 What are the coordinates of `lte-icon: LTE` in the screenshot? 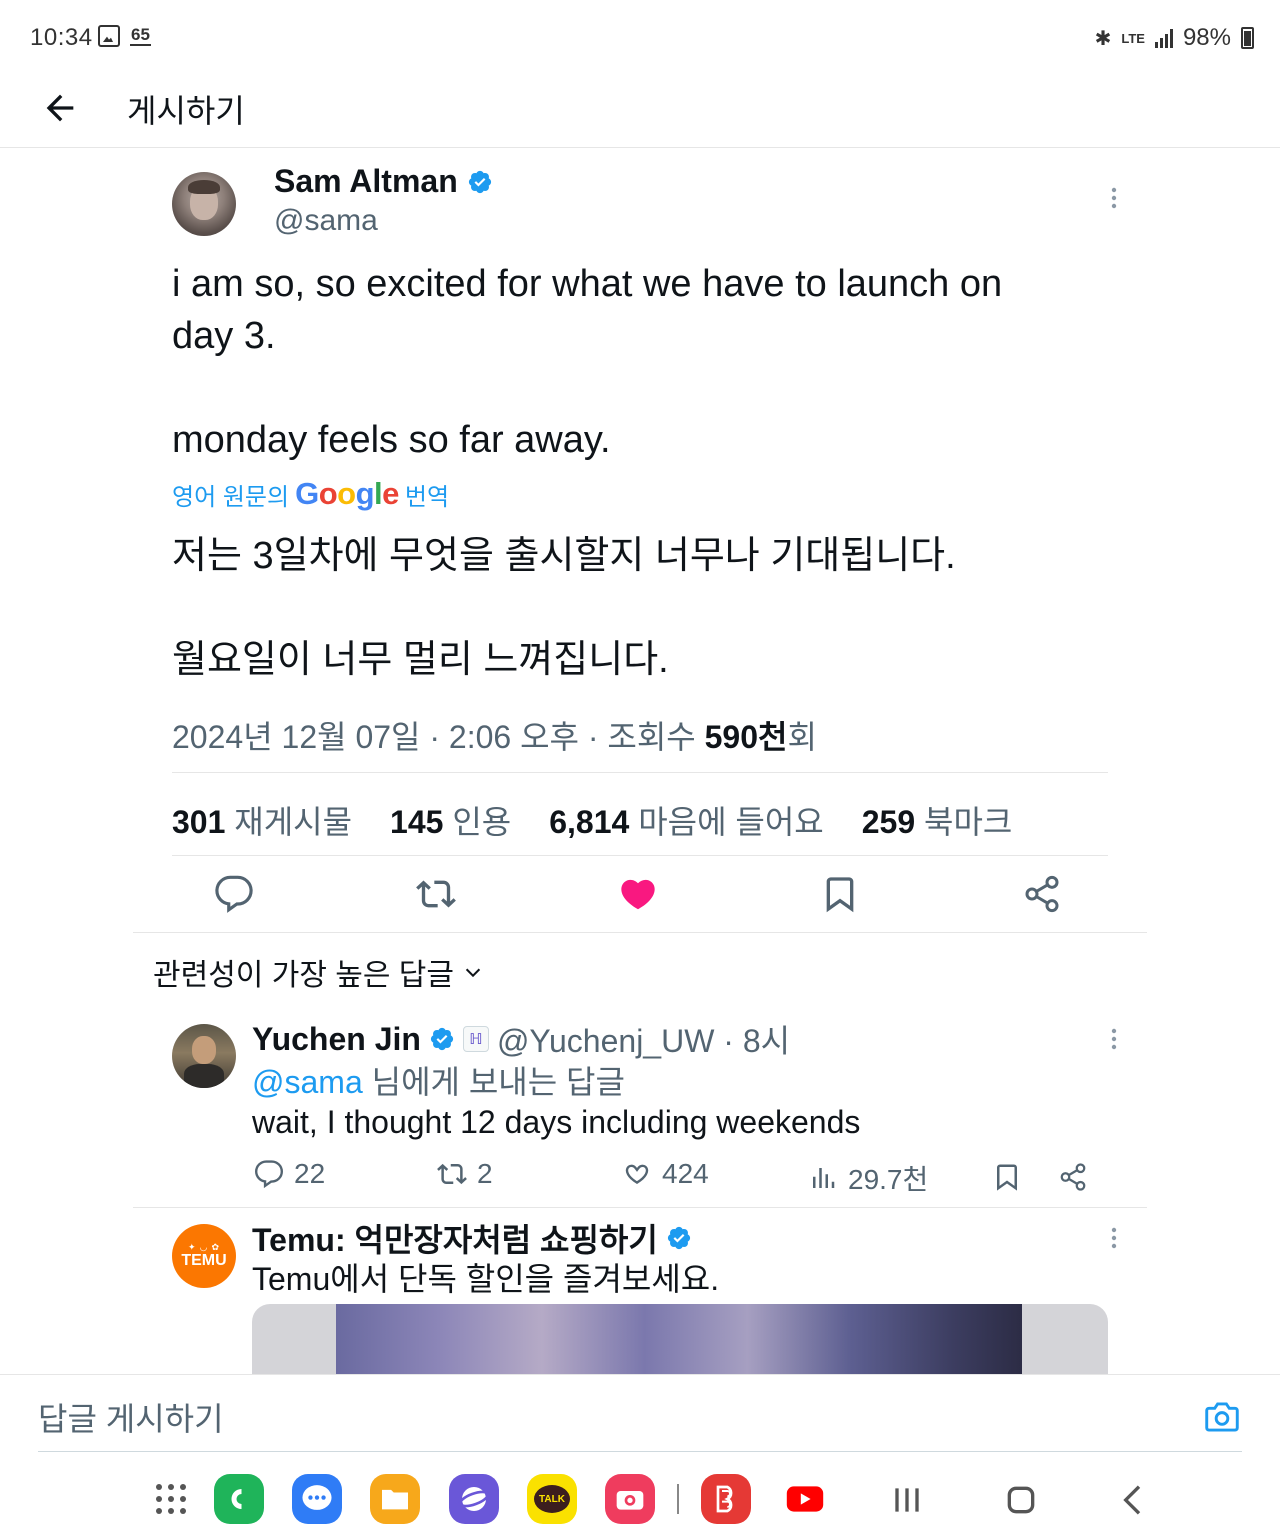 It's located at (1133, 38).